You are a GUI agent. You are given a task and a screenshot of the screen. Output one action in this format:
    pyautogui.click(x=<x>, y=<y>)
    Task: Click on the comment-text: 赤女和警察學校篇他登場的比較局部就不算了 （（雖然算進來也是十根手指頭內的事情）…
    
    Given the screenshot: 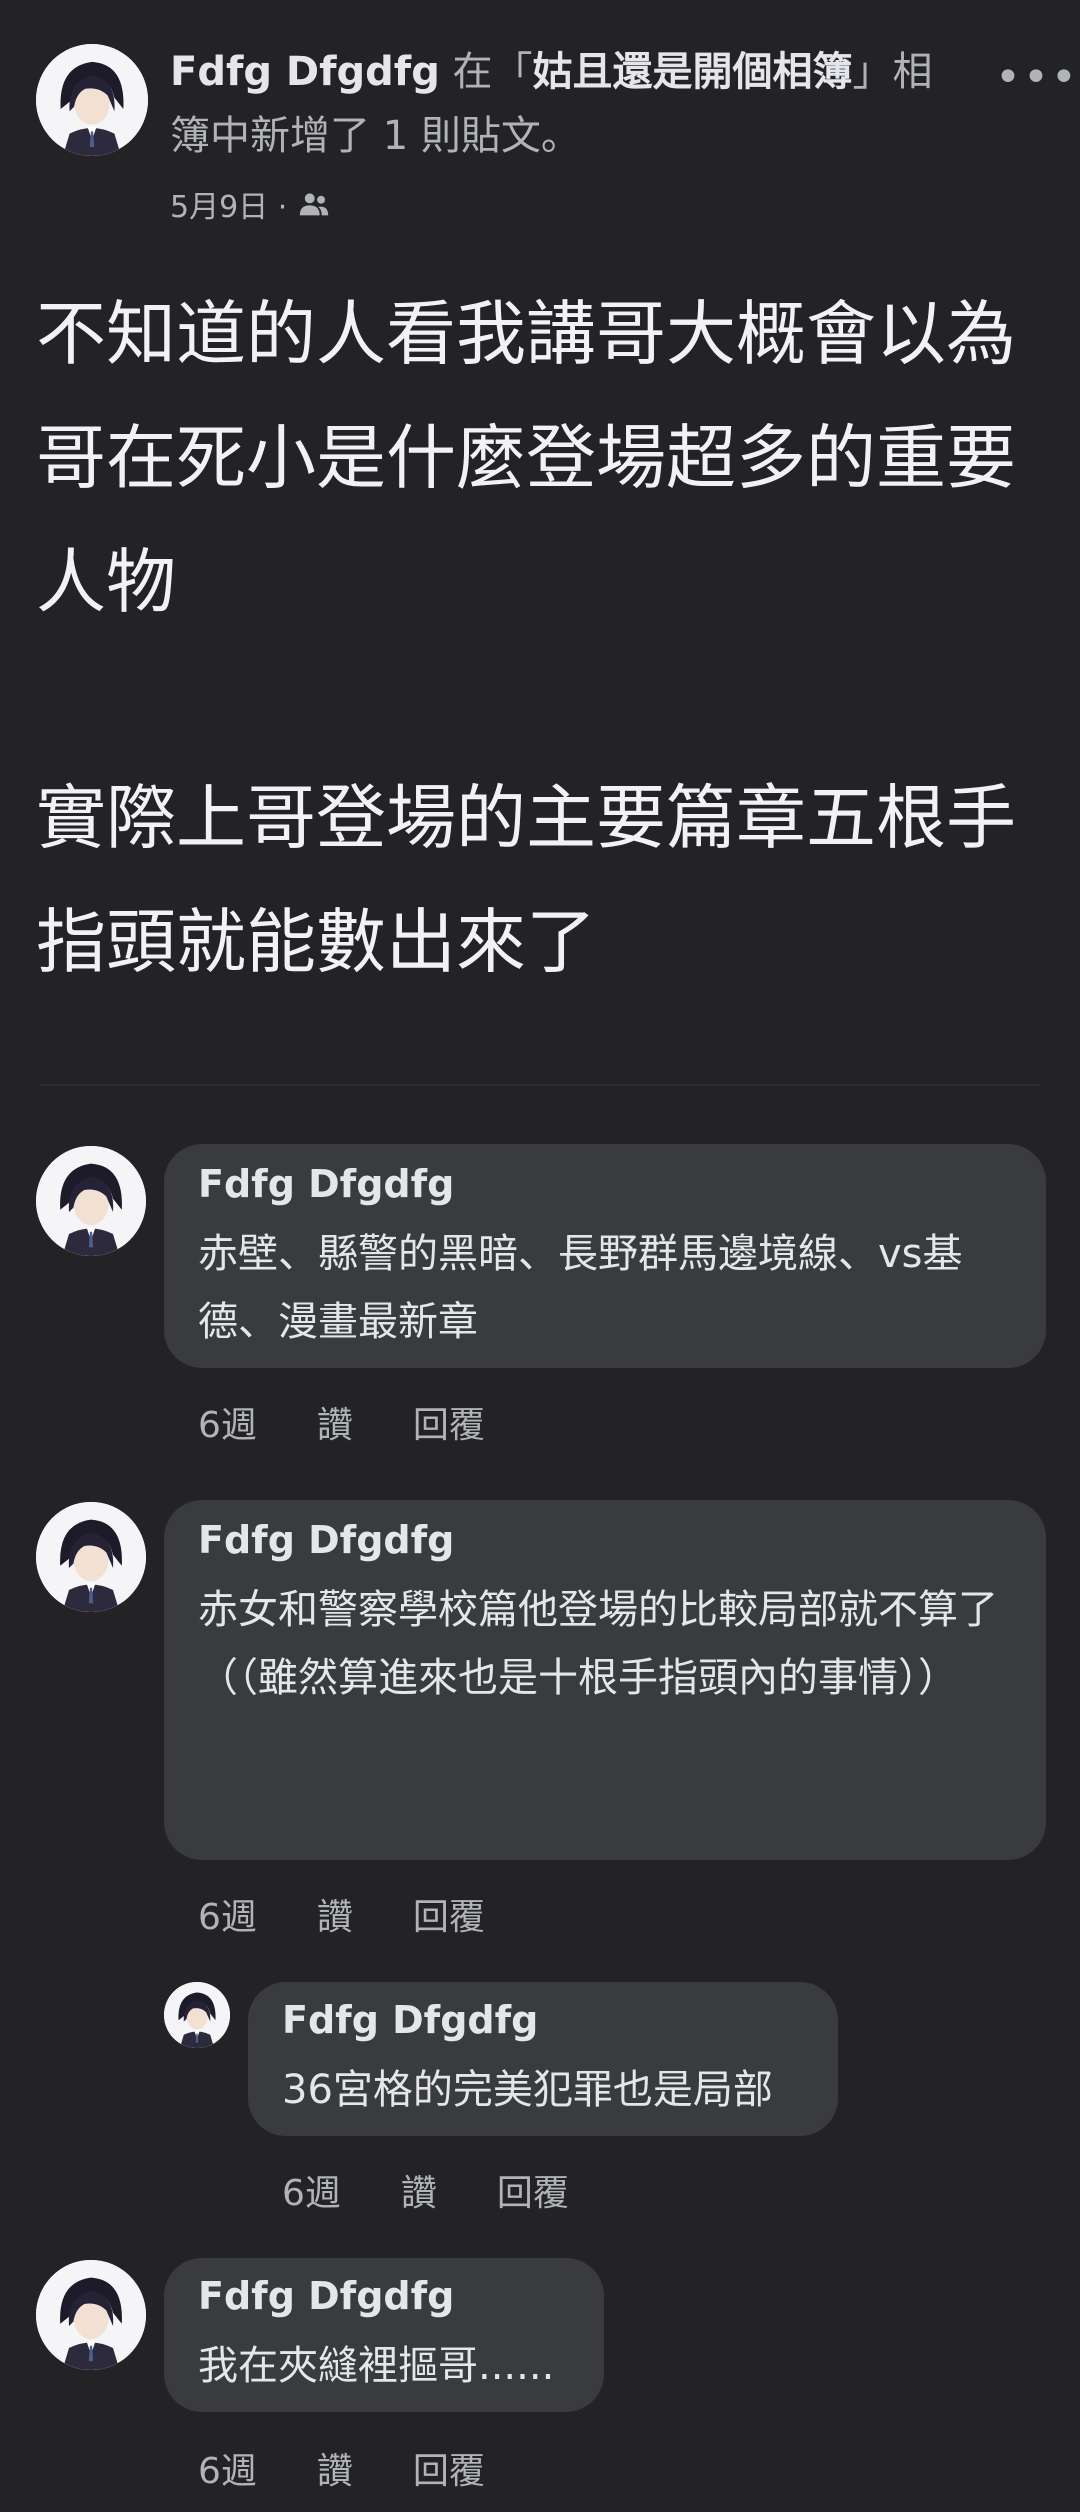 What is the action you would take?
    pyautogui.click(x=598, y=1644)
    